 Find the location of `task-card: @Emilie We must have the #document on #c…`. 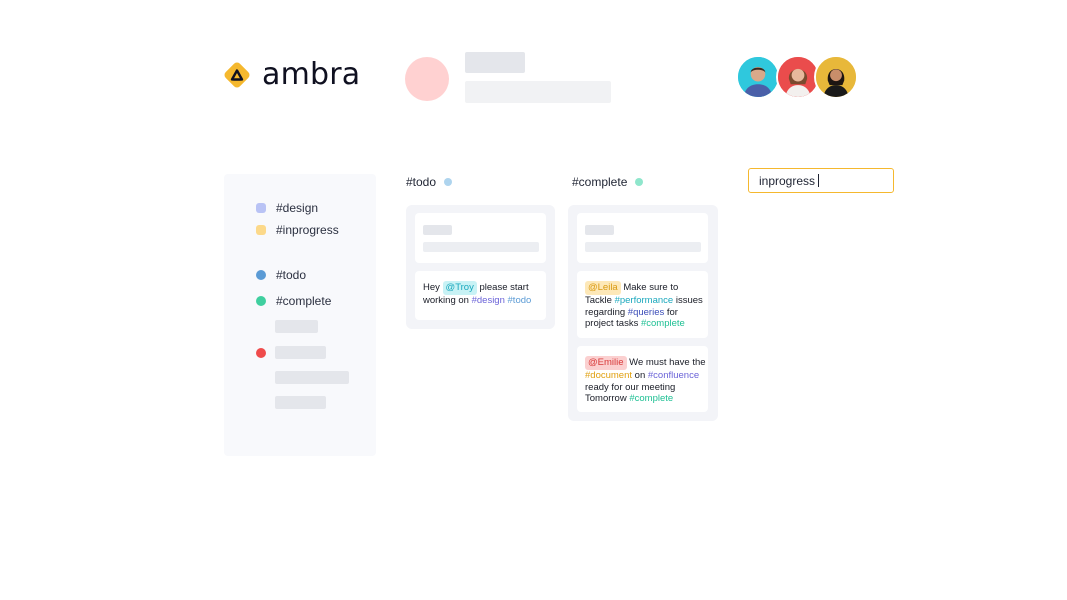

task-card: @Emilie We must have the #document on #c… is located at coordinates (642, 379).